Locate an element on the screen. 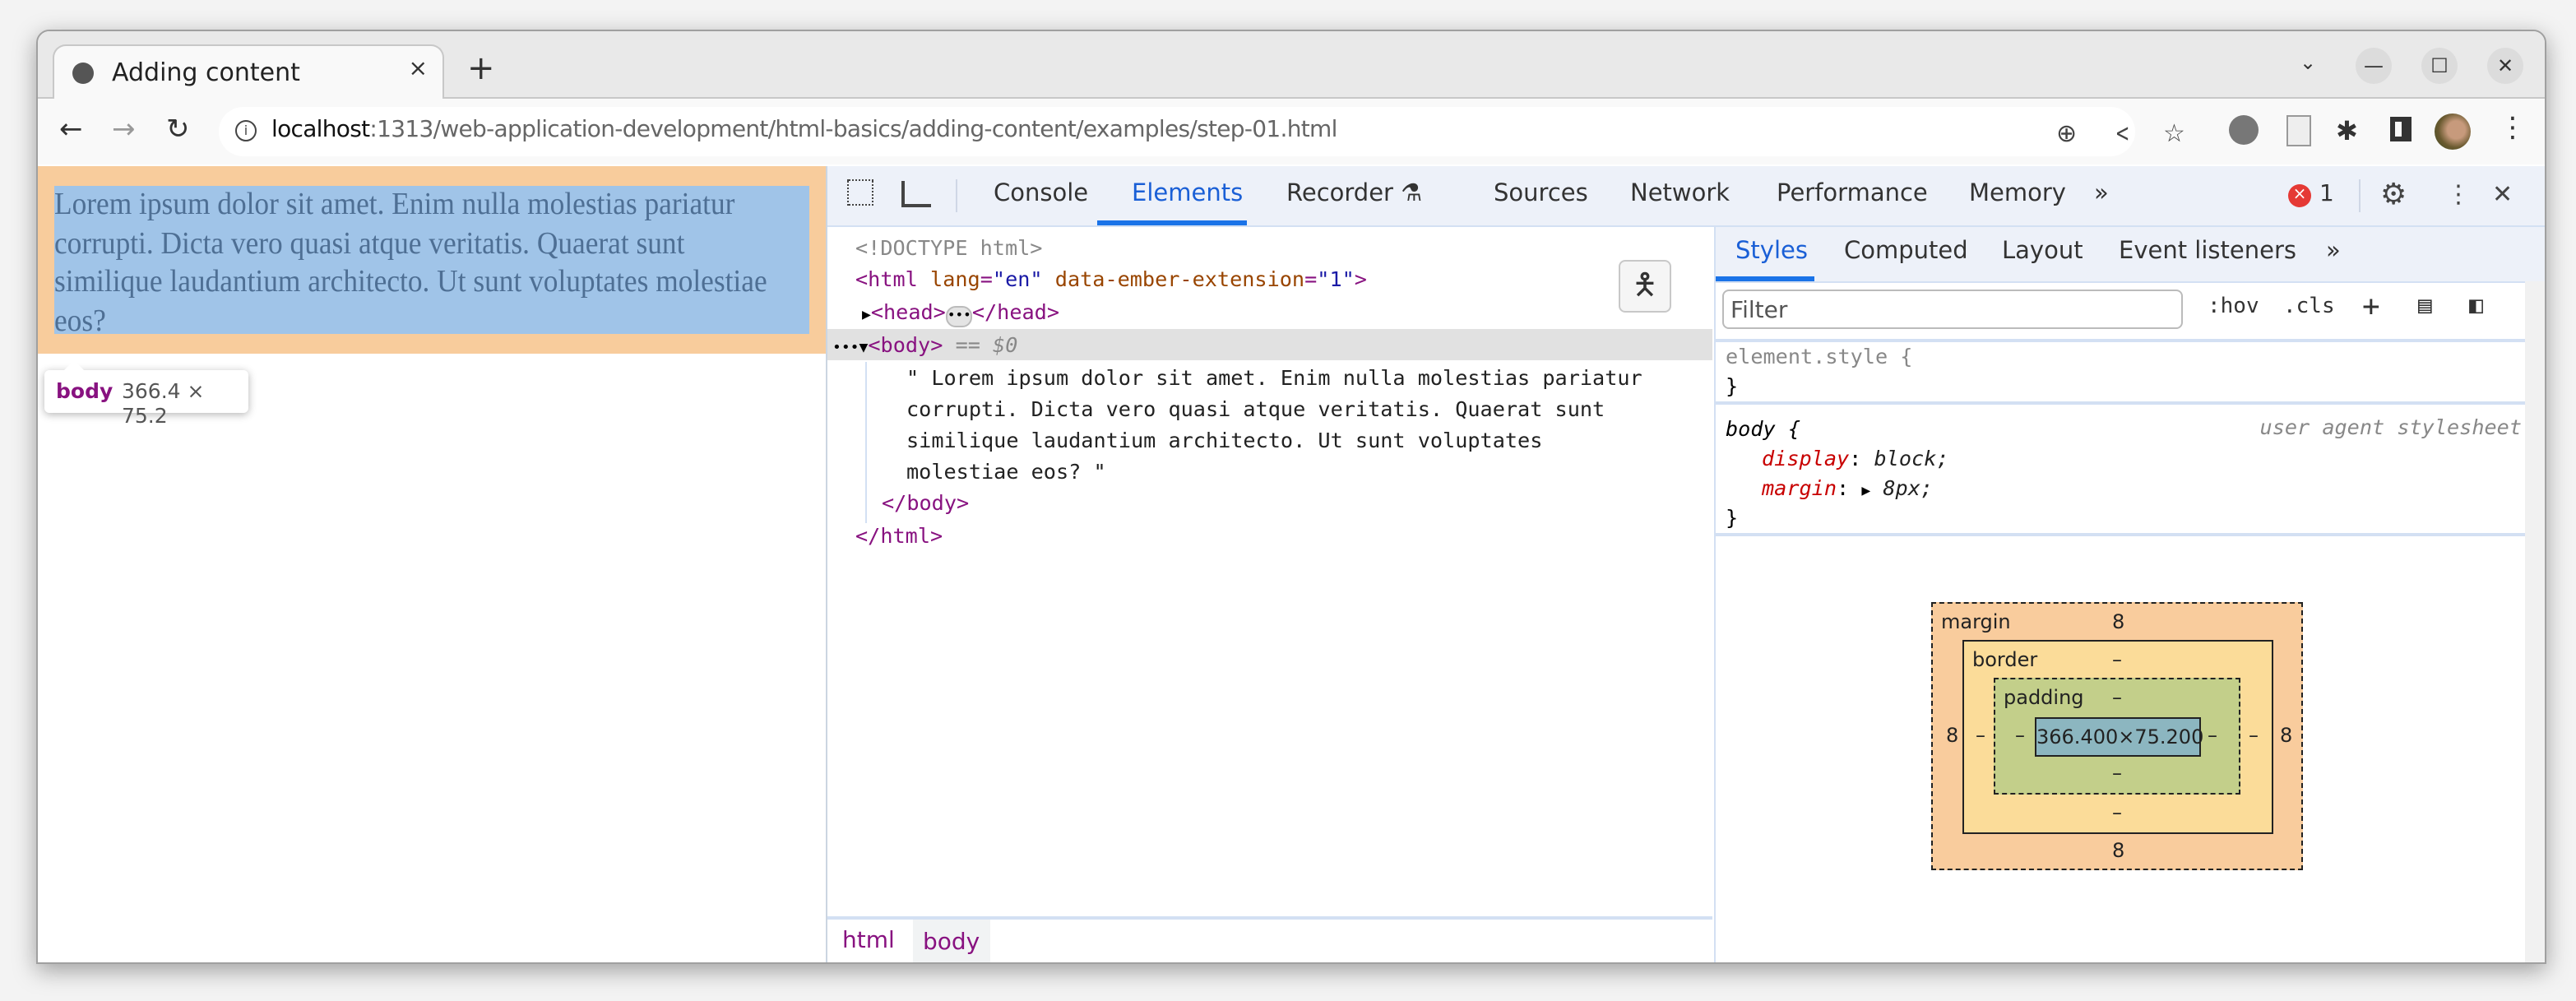 The width and height of the screenshot is (2576, 1001). padding-left-value: – is located at coordinates (2020, 735).